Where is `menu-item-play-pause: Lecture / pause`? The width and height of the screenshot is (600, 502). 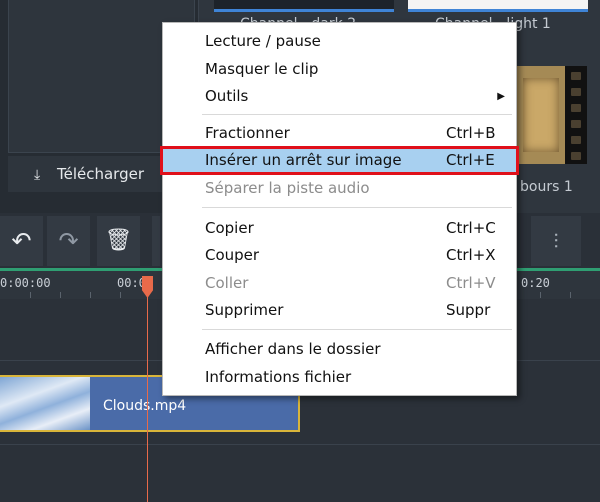 menu-item-play-pause: Lecture / pause is located at coordinates (339, 41).